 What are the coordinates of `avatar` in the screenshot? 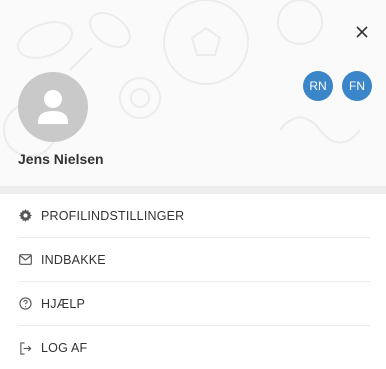 It's located at (53, 107).